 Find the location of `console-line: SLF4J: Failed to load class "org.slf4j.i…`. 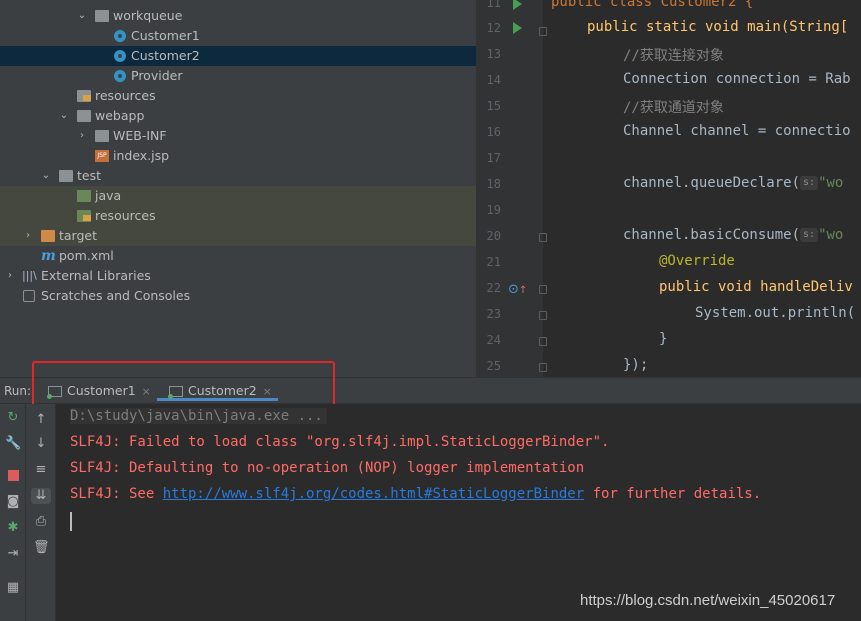

console-line: SLF4J: Failed to load class "org.slf4j.i… is located at coordinates (340, 442).